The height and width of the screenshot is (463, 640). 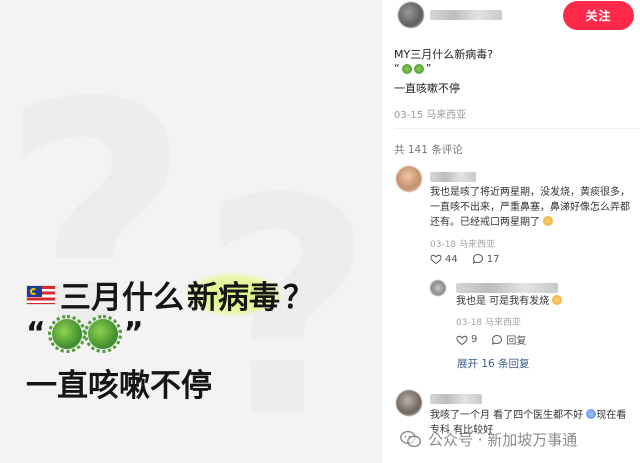 What do you see at coordinates (493, 363) in the screenshot?
I see `expand-replies-link: 展开 16 条回复` at bounding box center [493, 363].